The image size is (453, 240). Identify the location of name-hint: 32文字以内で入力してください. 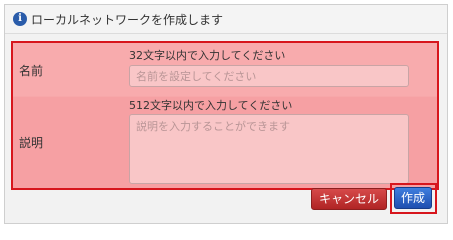
(207, 55).